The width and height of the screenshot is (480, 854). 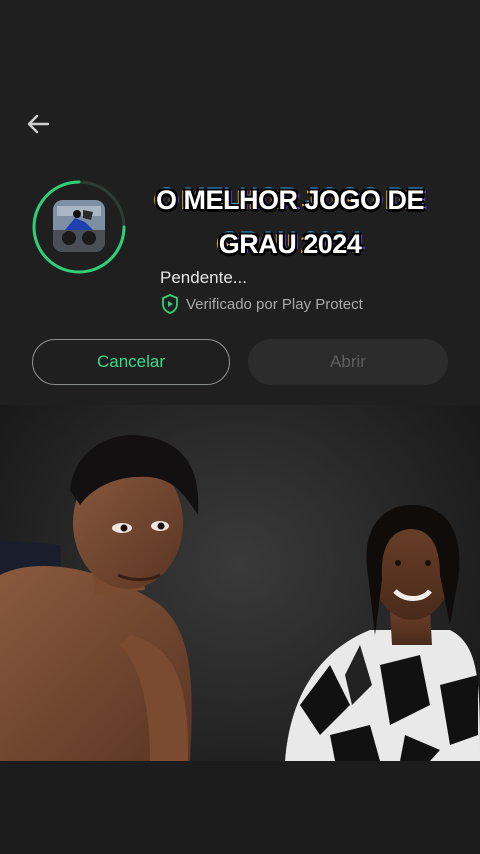 I want to click on shield-check-icon, so click(x=170, y=304).